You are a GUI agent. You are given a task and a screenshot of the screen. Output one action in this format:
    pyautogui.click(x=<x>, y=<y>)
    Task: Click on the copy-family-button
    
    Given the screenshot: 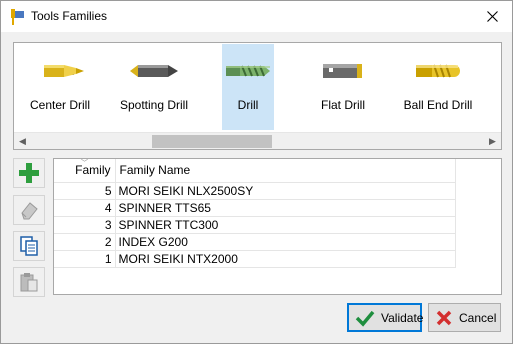 What is the action you would take?
    pyautogui.click(x=29, y=246)
    